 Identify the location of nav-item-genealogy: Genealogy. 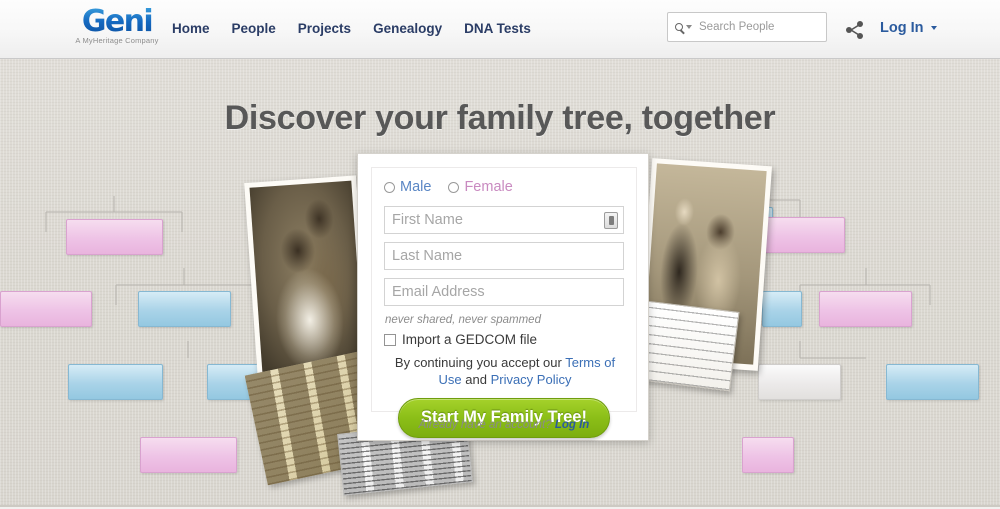
(407, 28).